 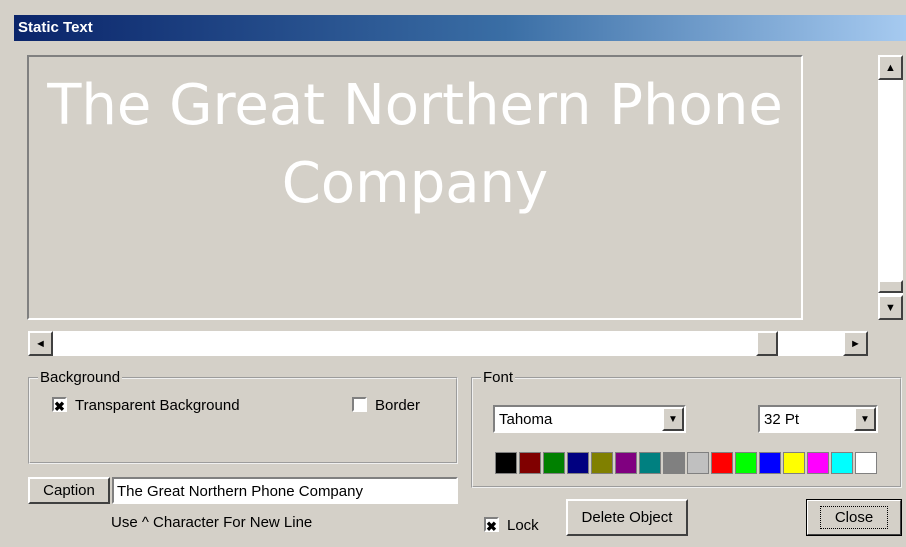 I want to click on scroll-up-icon: ▲, so click(x=890, y=67).